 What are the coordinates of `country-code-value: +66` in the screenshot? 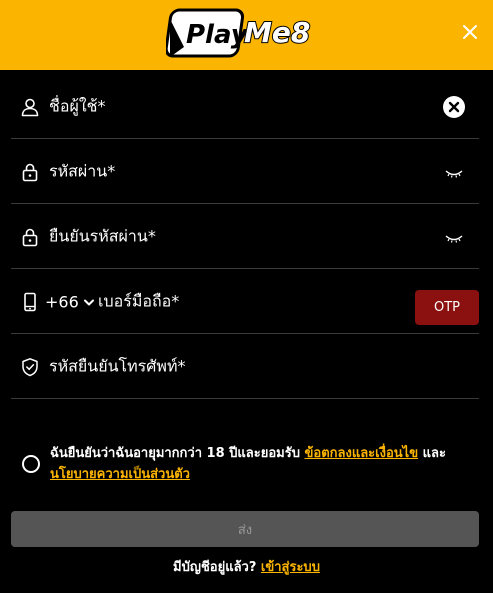 It's located at (62, 302).